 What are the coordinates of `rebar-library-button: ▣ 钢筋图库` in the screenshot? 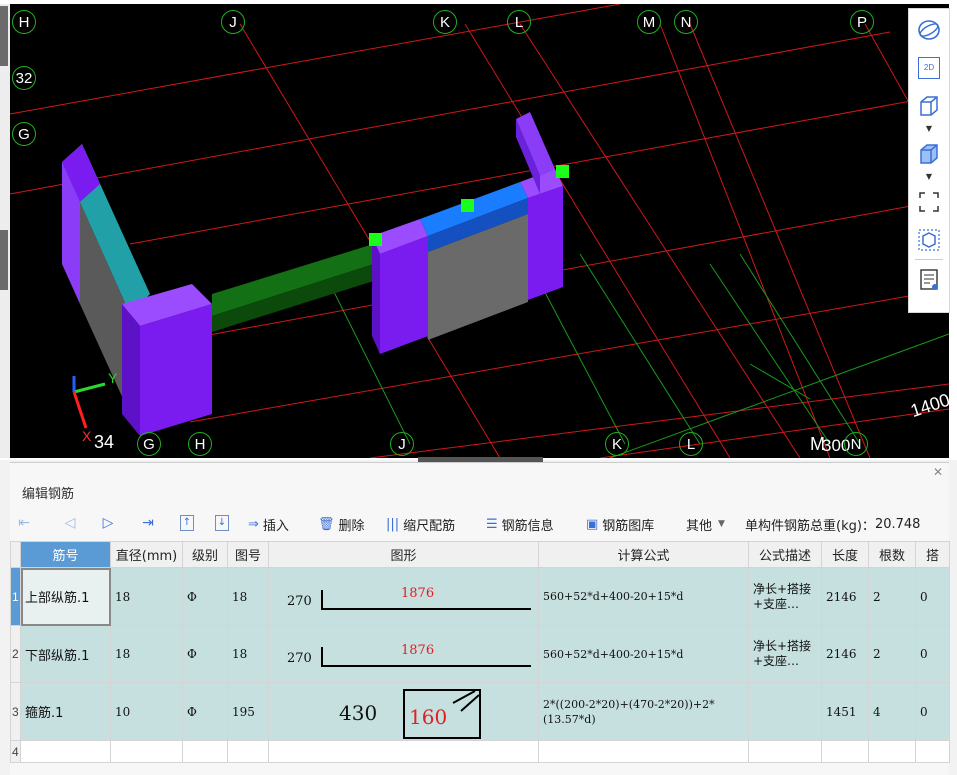 It's located at (620, 524).